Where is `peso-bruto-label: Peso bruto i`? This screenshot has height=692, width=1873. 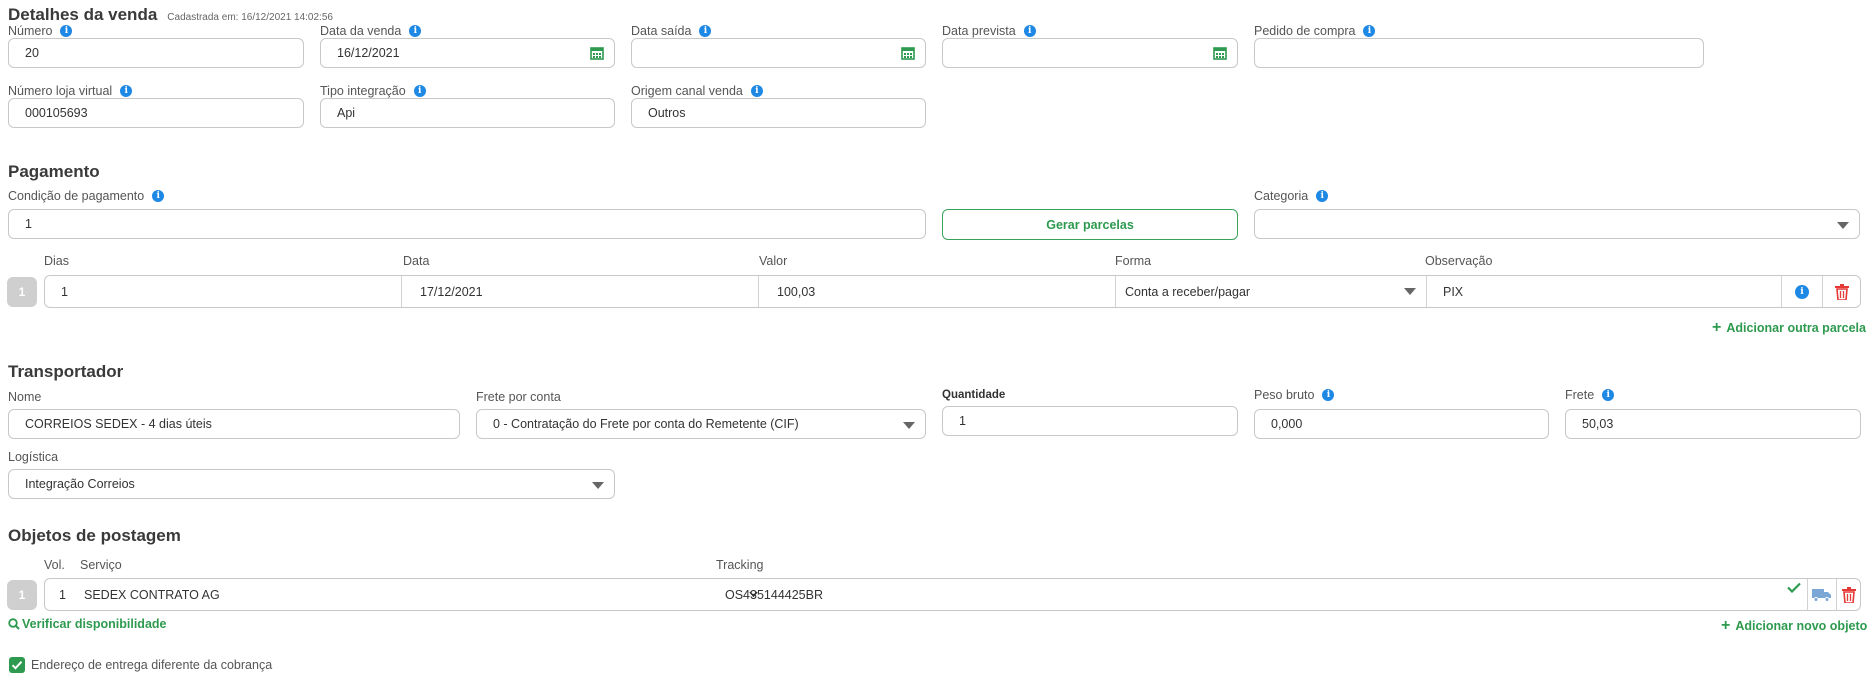 peso-bruto-label: Peso bruto i is located at coordinates (1294, 395).